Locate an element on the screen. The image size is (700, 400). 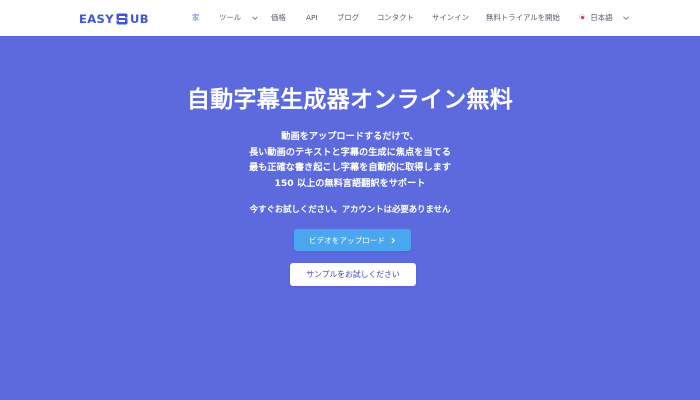
nav-item-pricing-label: 価格 is located at coordinates (278, 17).